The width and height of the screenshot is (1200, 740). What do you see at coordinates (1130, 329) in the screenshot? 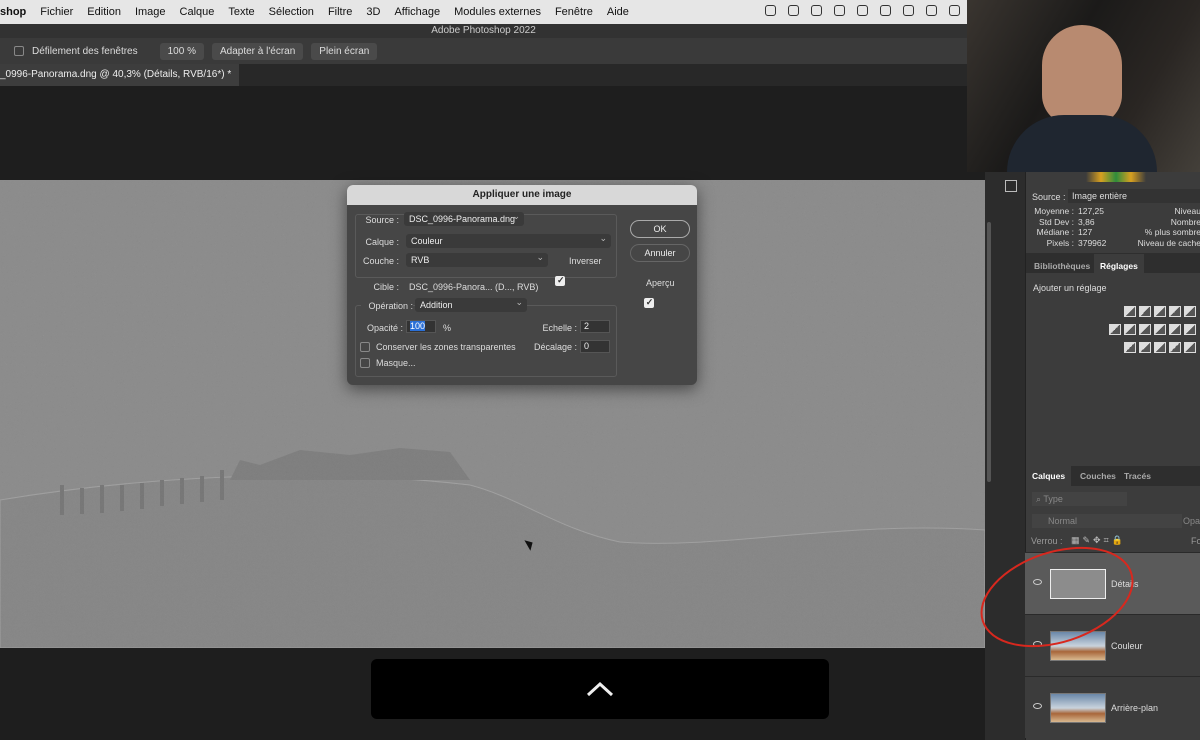
I see `color-balance-icon` at bounding box center [1130, 329].